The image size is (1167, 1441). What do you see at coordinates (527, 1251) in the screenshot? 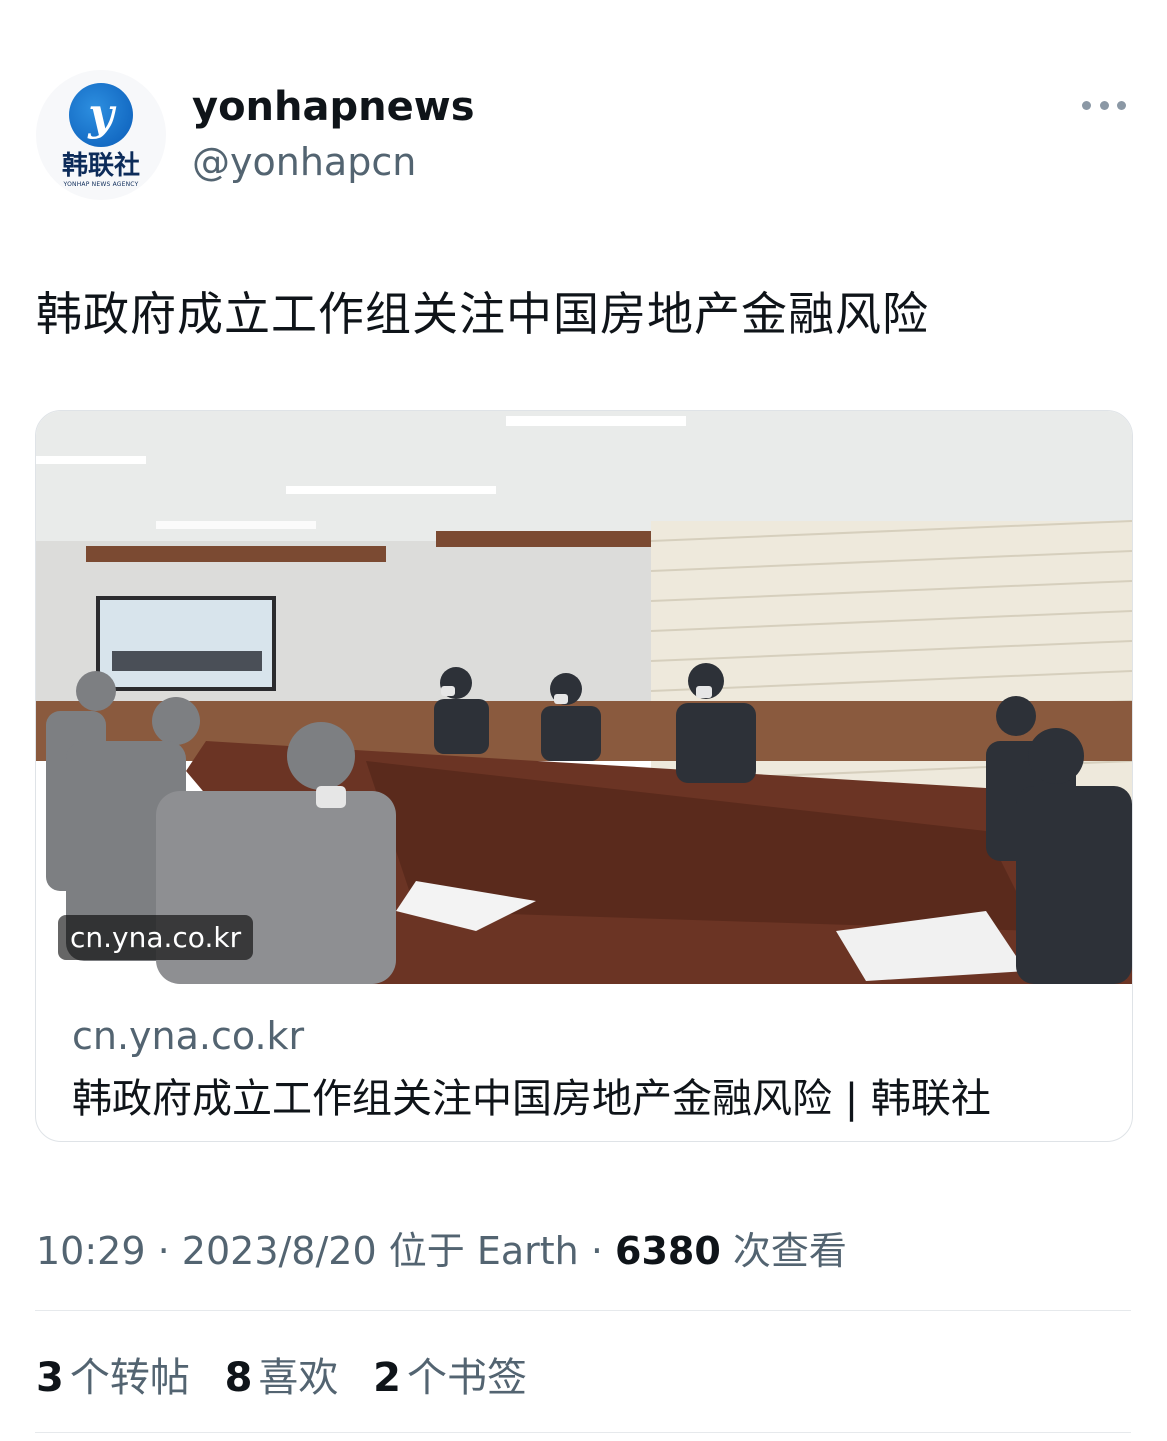
I see `location: Earth` at bounding box center [527, 1251].